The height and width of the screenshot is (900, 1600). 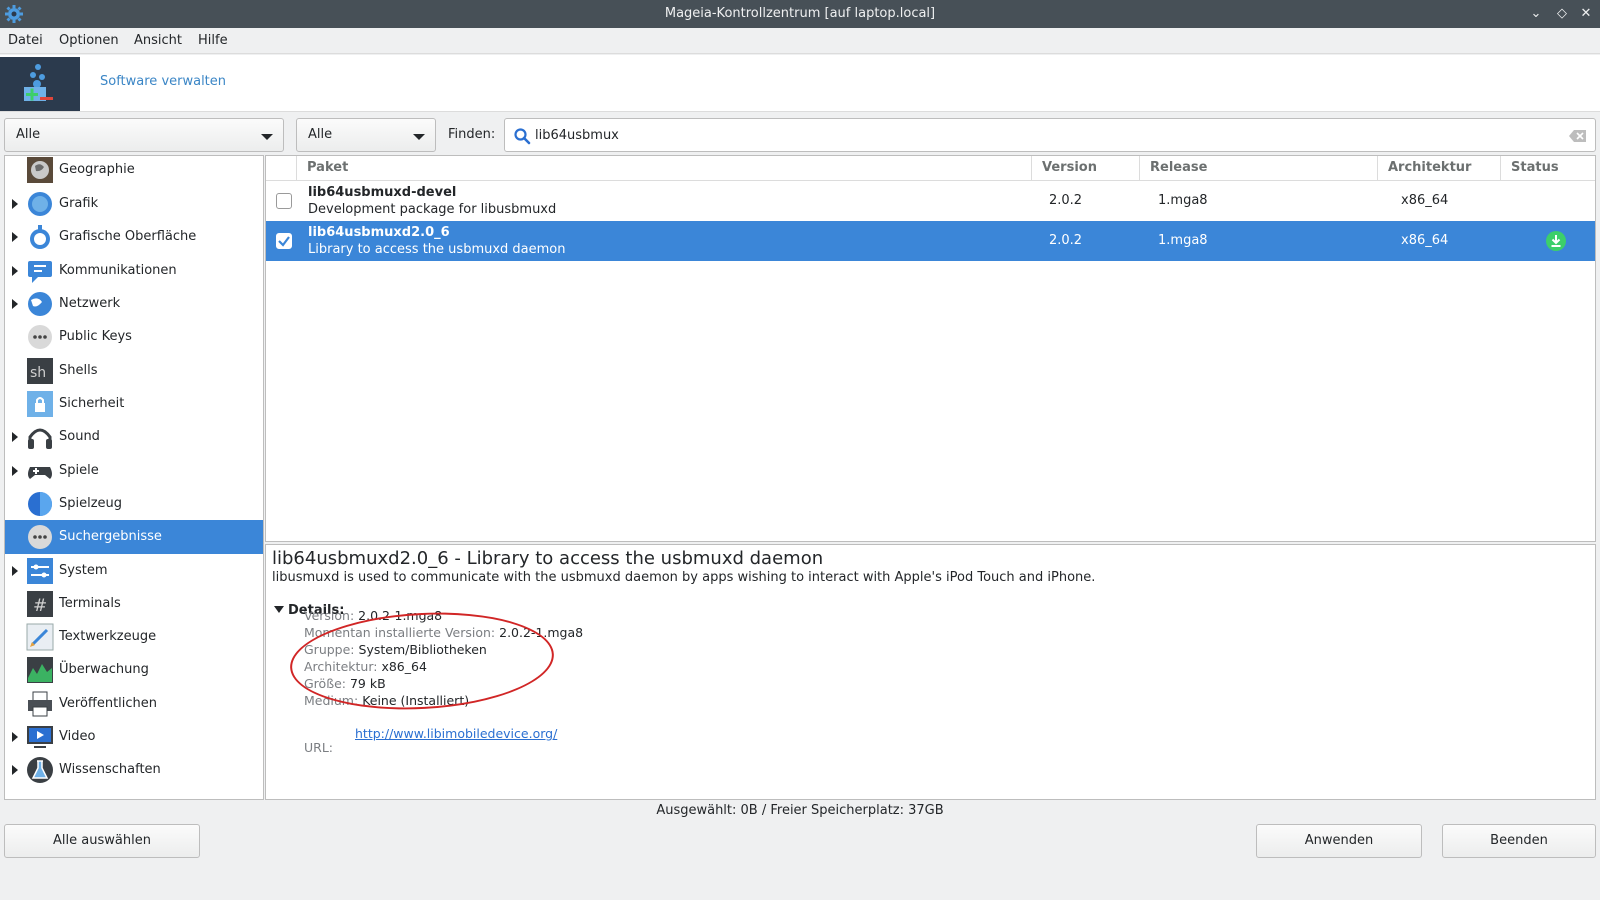 What do you see at coordinates (40, 604) in the screenshot?
I see `terminal-hash-icon: #` at bounding box center [40, 604].